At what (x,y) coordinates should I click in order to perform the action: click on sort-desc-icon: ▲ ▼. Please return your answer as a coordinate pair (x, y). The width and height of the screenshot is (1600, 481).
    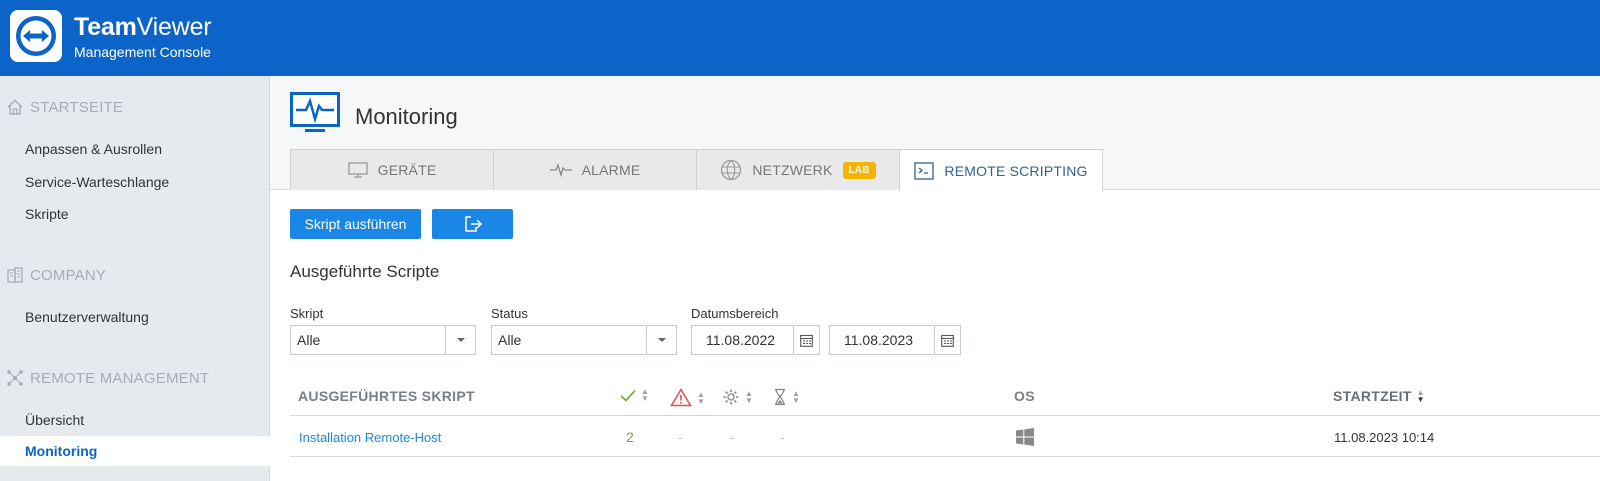
    Looking at the image, I should click on (1420, 396).